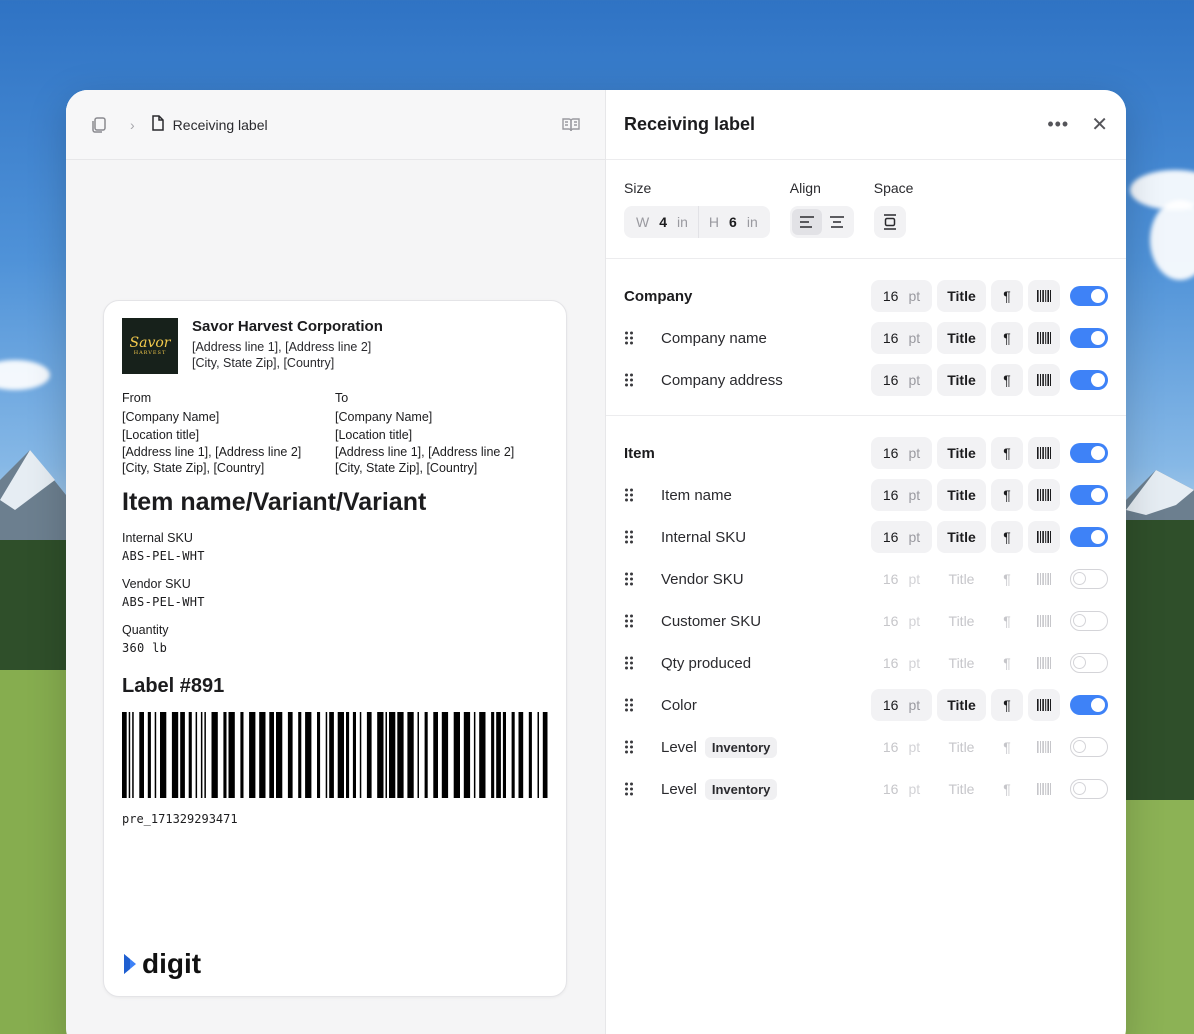 The image size is (1194, 1034). I want to click on size-setting: Size W 4 in H 6 in, so click(697, 209).